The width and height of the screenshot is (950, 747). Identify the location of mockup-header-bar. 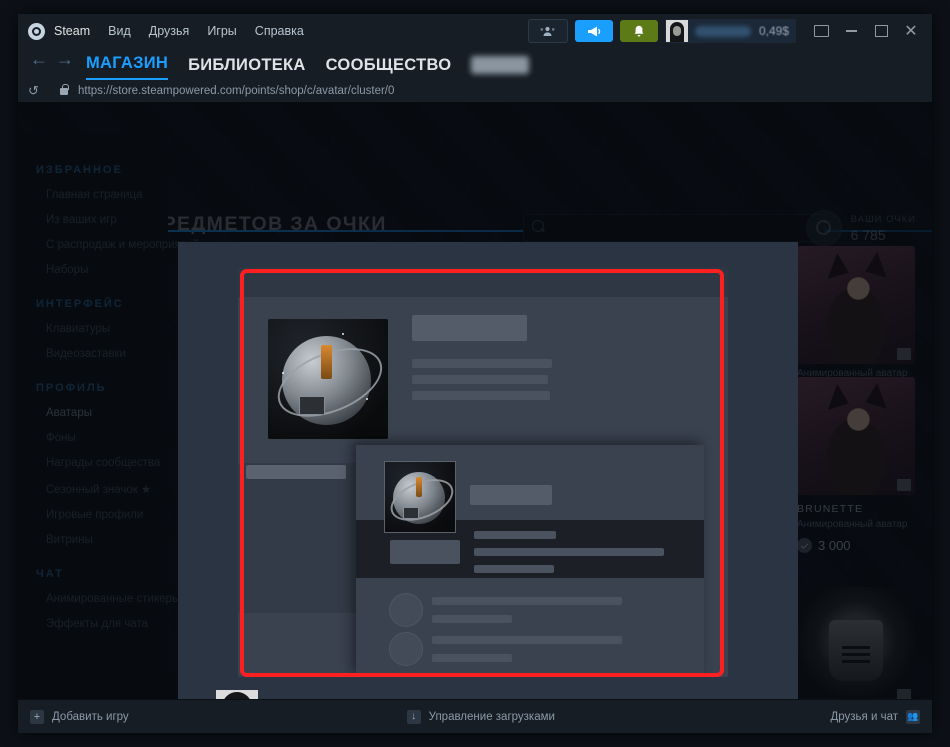
(483, 282).